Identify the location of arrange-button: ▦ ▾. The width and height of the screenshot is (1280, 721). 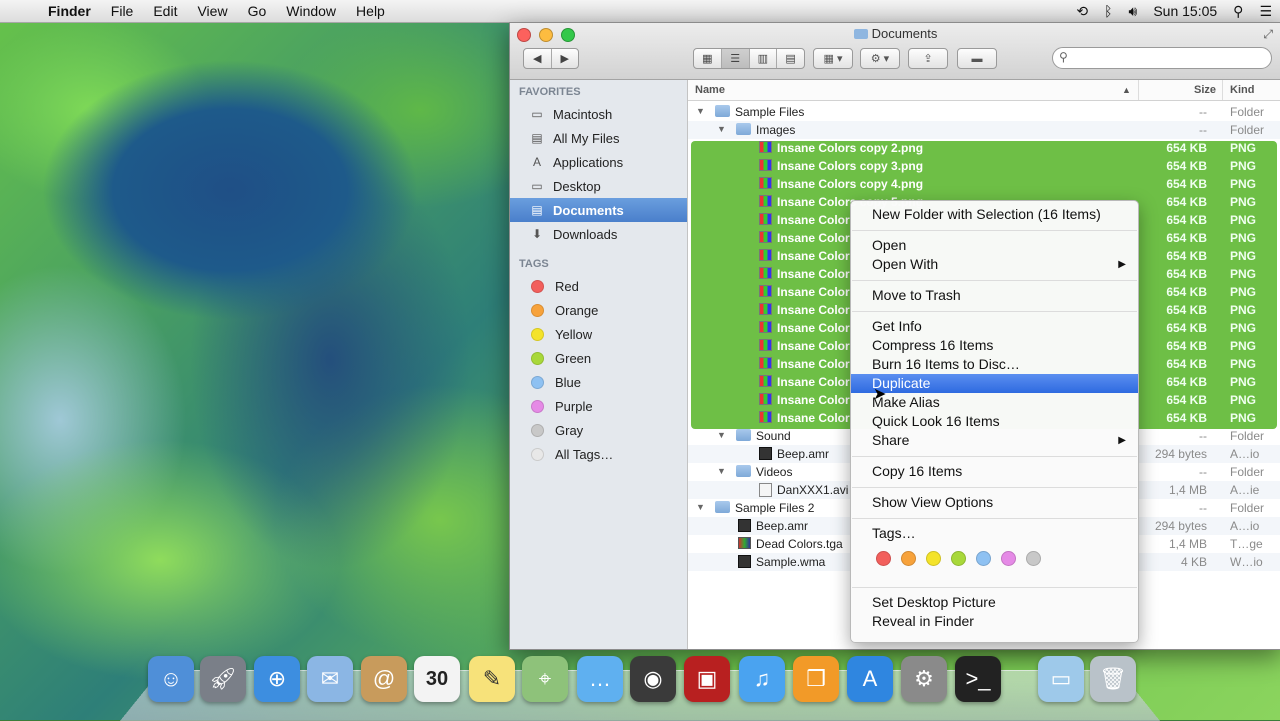
(833, 58).